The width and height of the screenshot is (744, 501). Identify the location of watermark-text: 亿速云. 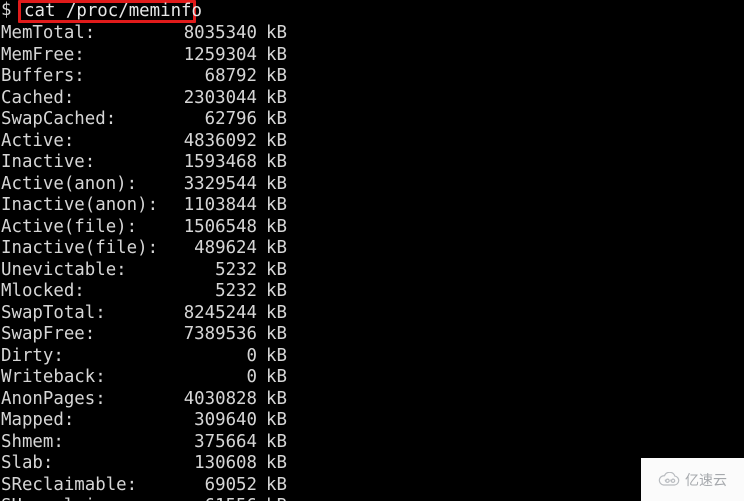
(706, 480).